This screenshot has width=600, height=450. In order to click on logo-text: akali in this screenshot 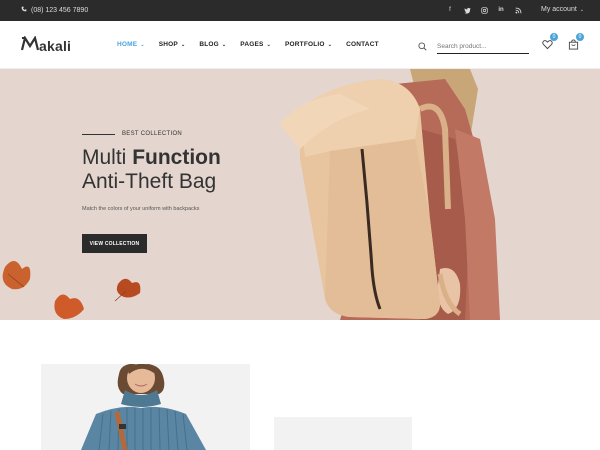, I will do `click(55, 46)`.